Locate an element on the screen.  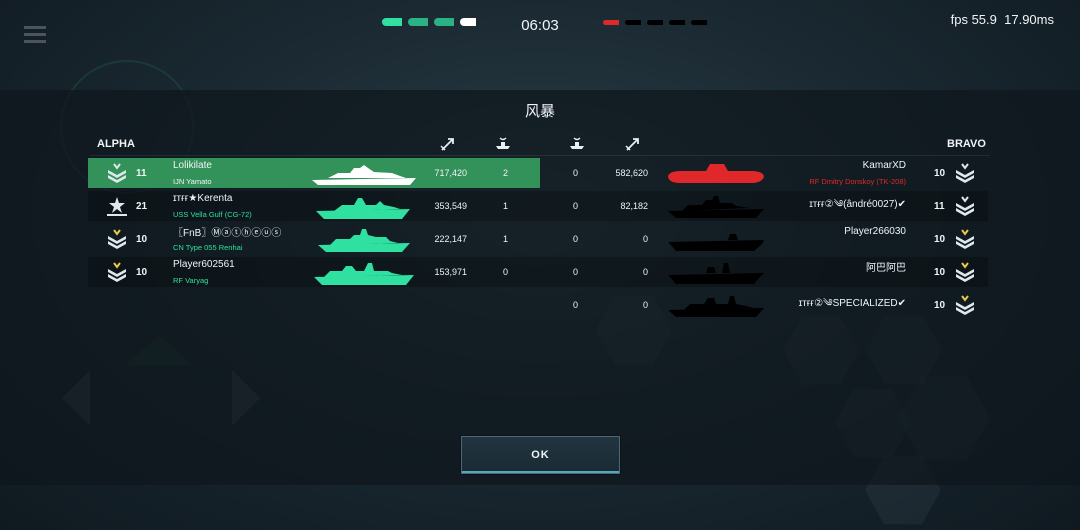
bravo-player-row: 0 0 Player266030 10 is located at coordinates (538, 239).